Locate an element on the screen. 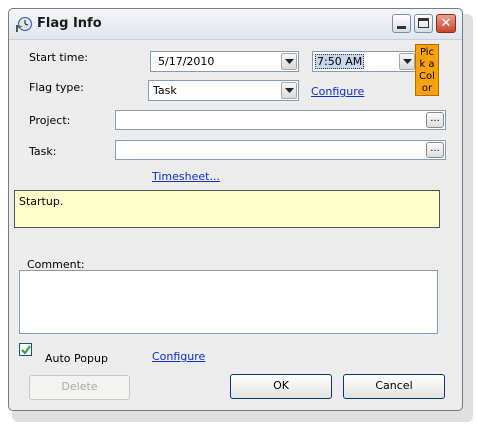 This screenshot has height=426, width=477. flag-note-field: Startup. is located at coordinates (227, 209).